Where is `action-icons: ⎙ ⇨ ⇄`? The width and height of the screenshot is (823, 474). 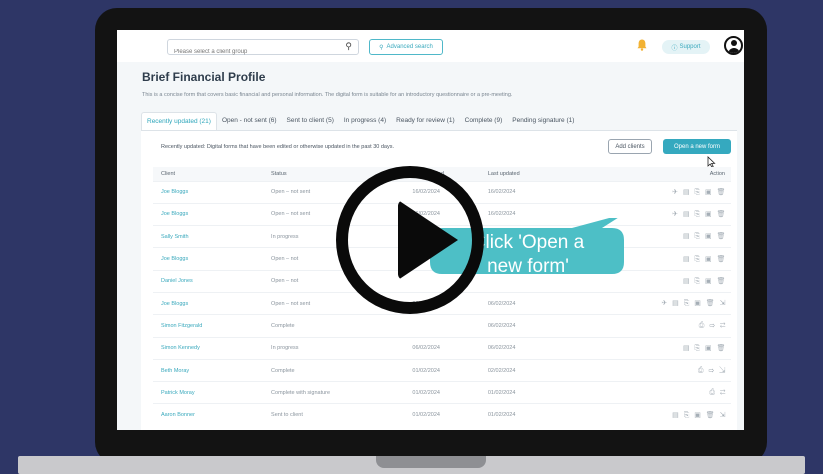
action-icons: ⎙ ⇨ ⇄ is located at coordinates (647, 326).